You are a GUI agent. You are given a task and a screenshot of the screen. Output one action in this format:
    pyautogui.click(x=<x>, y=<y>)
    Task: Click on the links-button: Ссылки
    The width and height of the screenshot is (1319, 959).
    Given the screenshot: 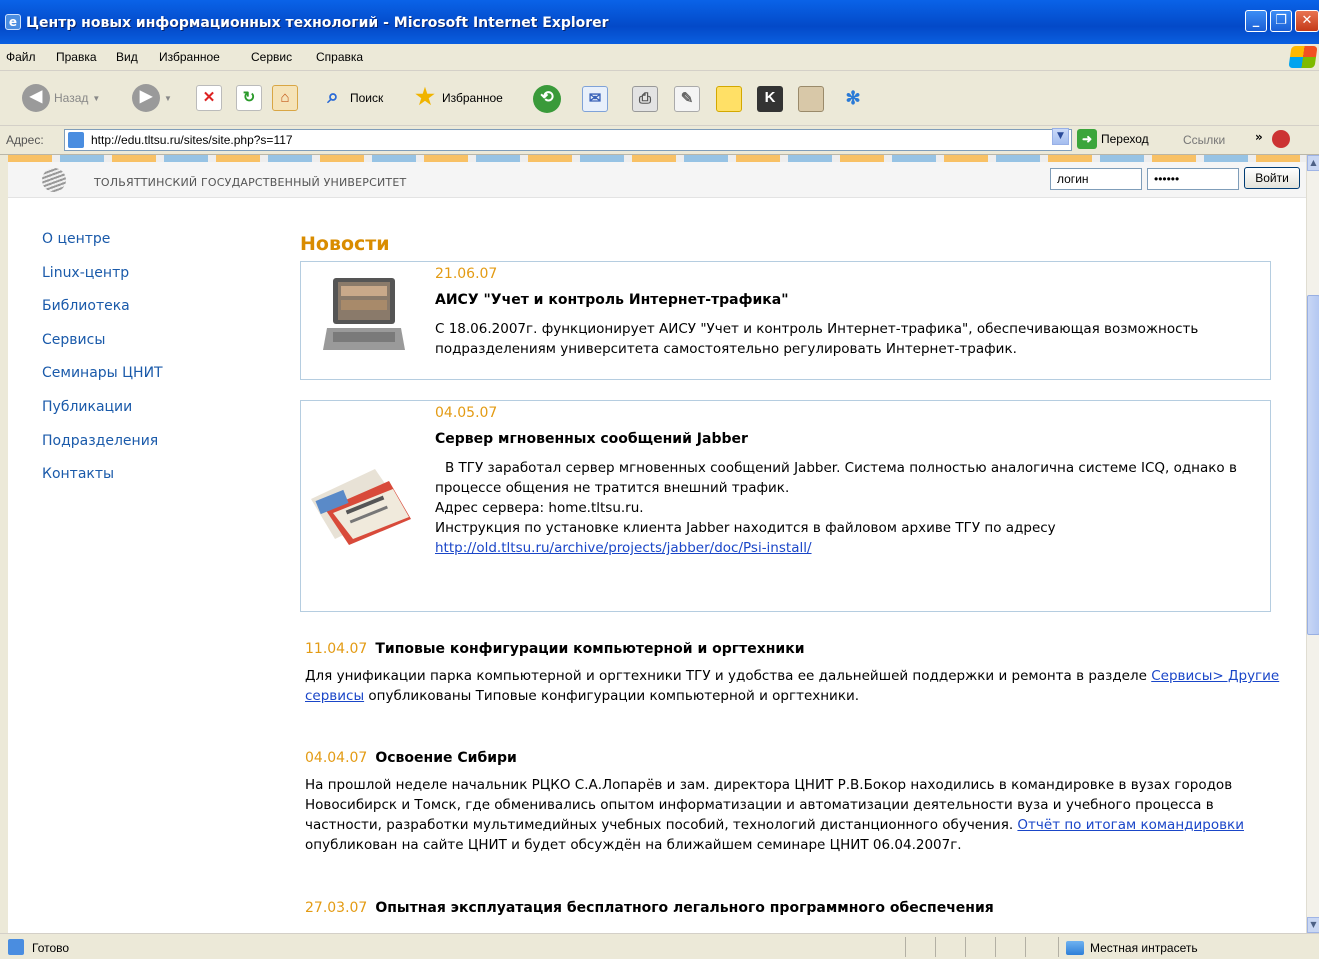 What is the action you would take?
    pyautogui.click(x=1204, y=140)
    